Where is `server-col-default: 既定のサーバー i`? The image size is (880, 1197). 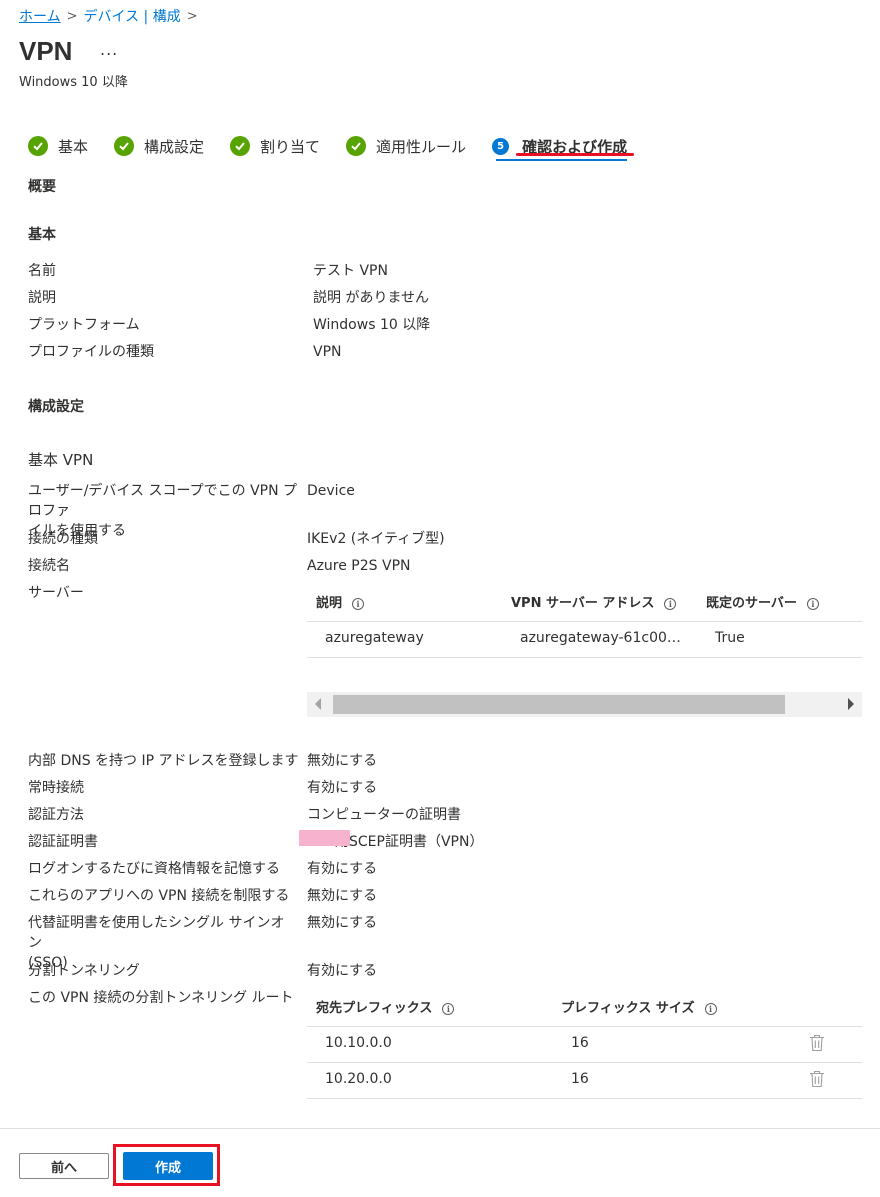 server-col-default: 既定のサーバー i is located at coordinates (762, 601).